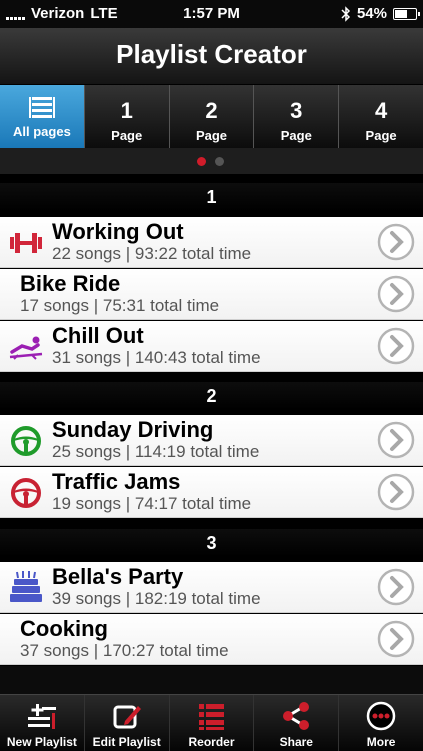 The height and width of the screenshot is (751, 423). What do you see at coordinates (124, 650) in the screenshot?
I see `playlist-info: 37 songs | 170:27 total time` at bounding box center [124, 650].